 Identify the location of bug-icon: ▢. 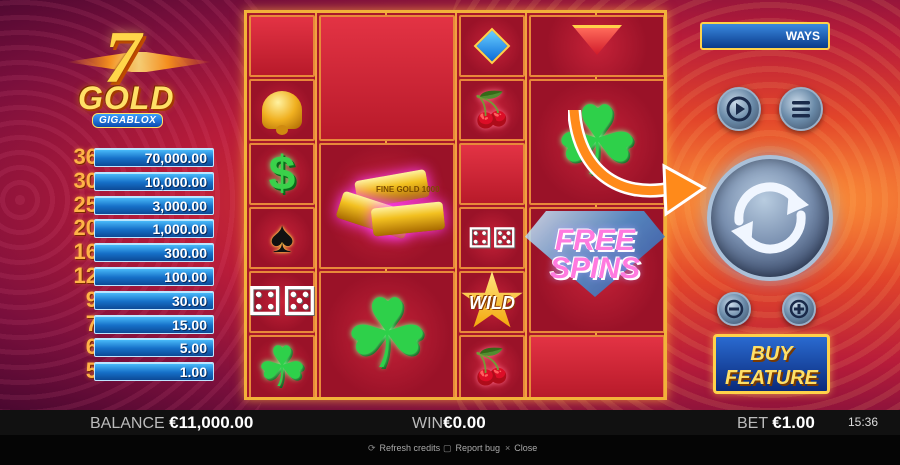
(447, 448).